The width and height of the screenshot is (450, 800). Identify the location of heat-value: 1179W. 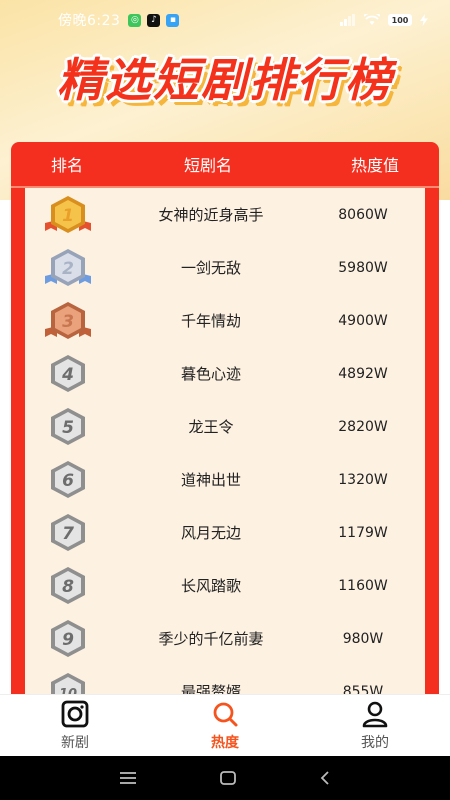
(363, 532).